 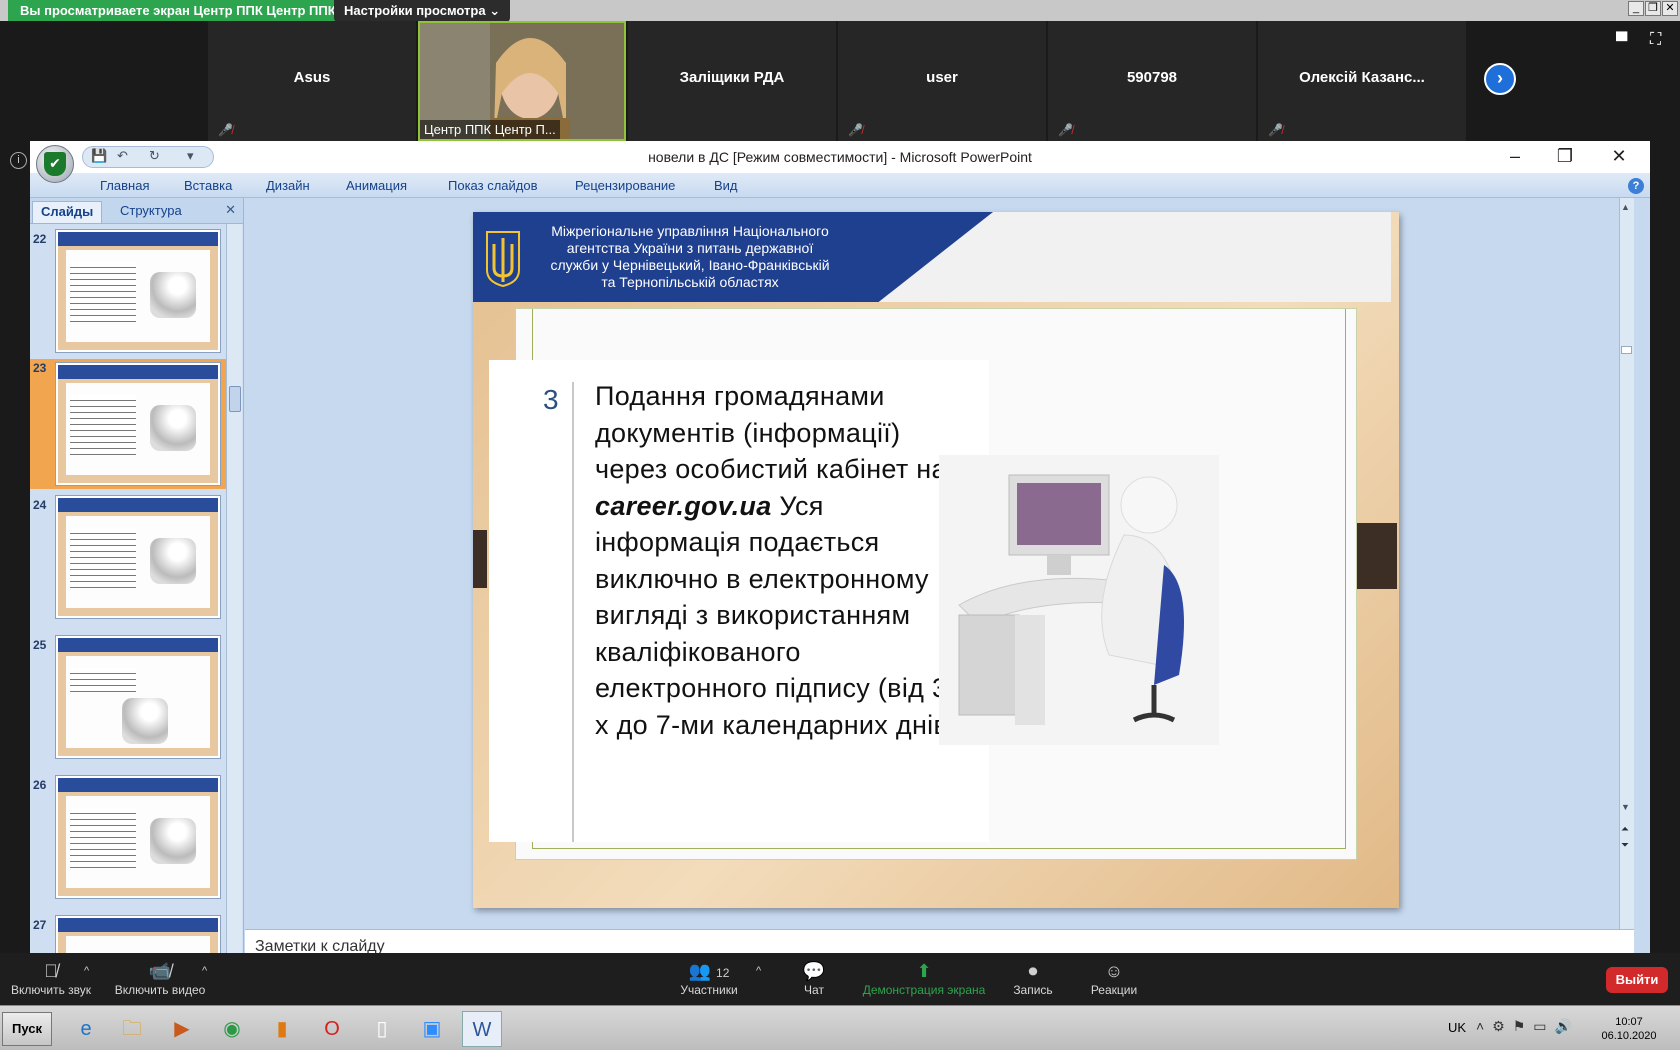 What do you see at coordinates (723, 973) in the screenshot?
I see `participants-count: 12` at bounding box center [723, 973].